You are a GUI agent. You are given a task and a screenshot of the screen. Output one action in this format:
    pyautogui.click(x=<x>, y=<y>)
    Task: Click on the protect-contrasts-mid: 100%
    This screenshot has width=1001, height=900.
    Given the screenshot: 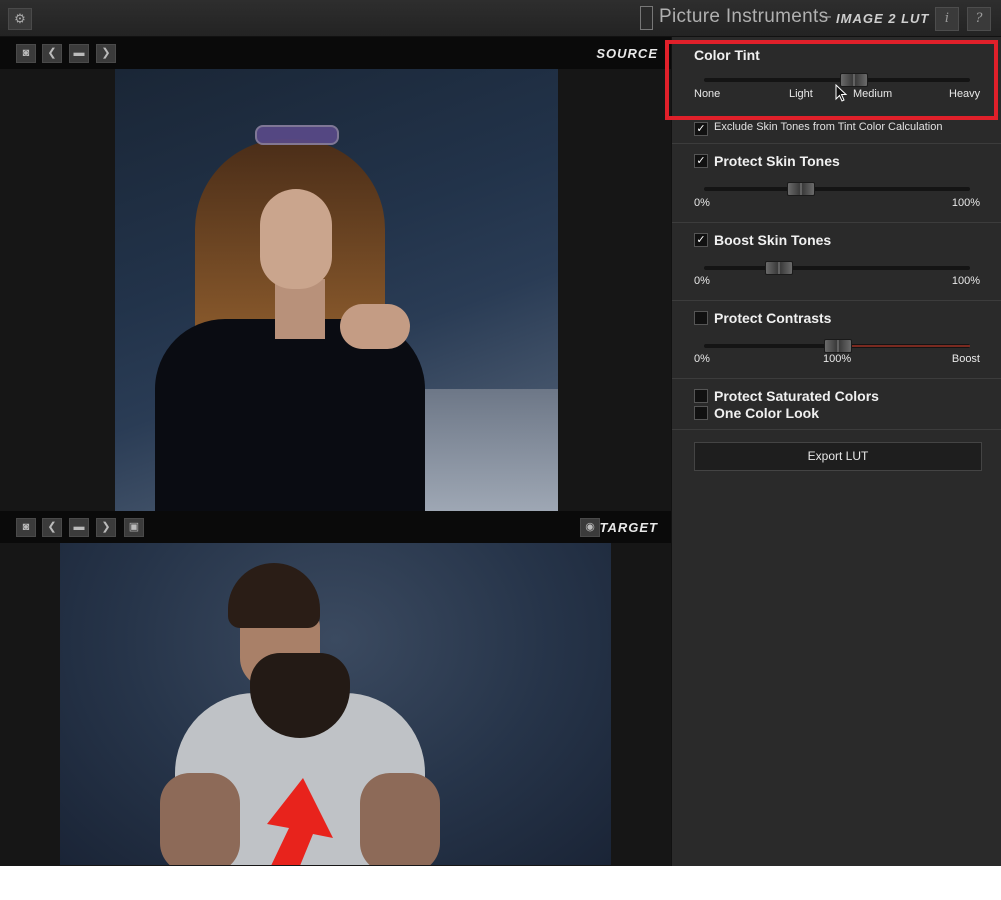 What is the action you would take?
    pyautogui.click(x=837, y=359)
    